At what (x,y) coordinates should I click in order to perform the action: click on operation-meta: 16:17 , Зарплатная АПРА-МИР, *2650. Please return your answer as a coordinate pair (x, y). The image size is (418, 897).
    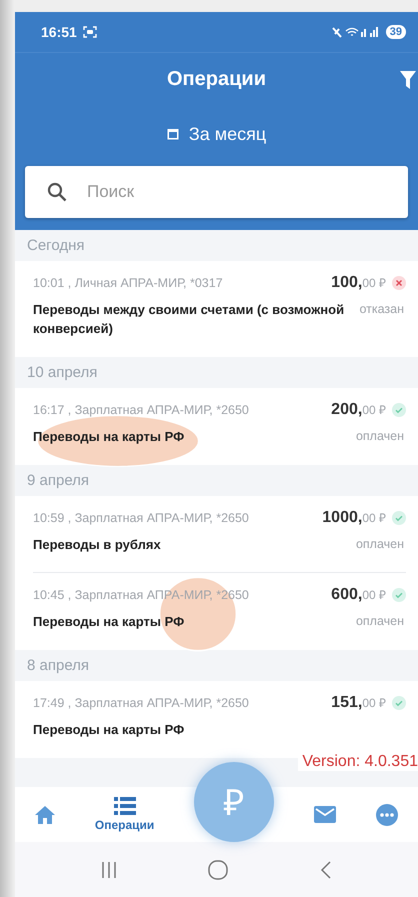
    Looking at the image, I should click on (141, 409).